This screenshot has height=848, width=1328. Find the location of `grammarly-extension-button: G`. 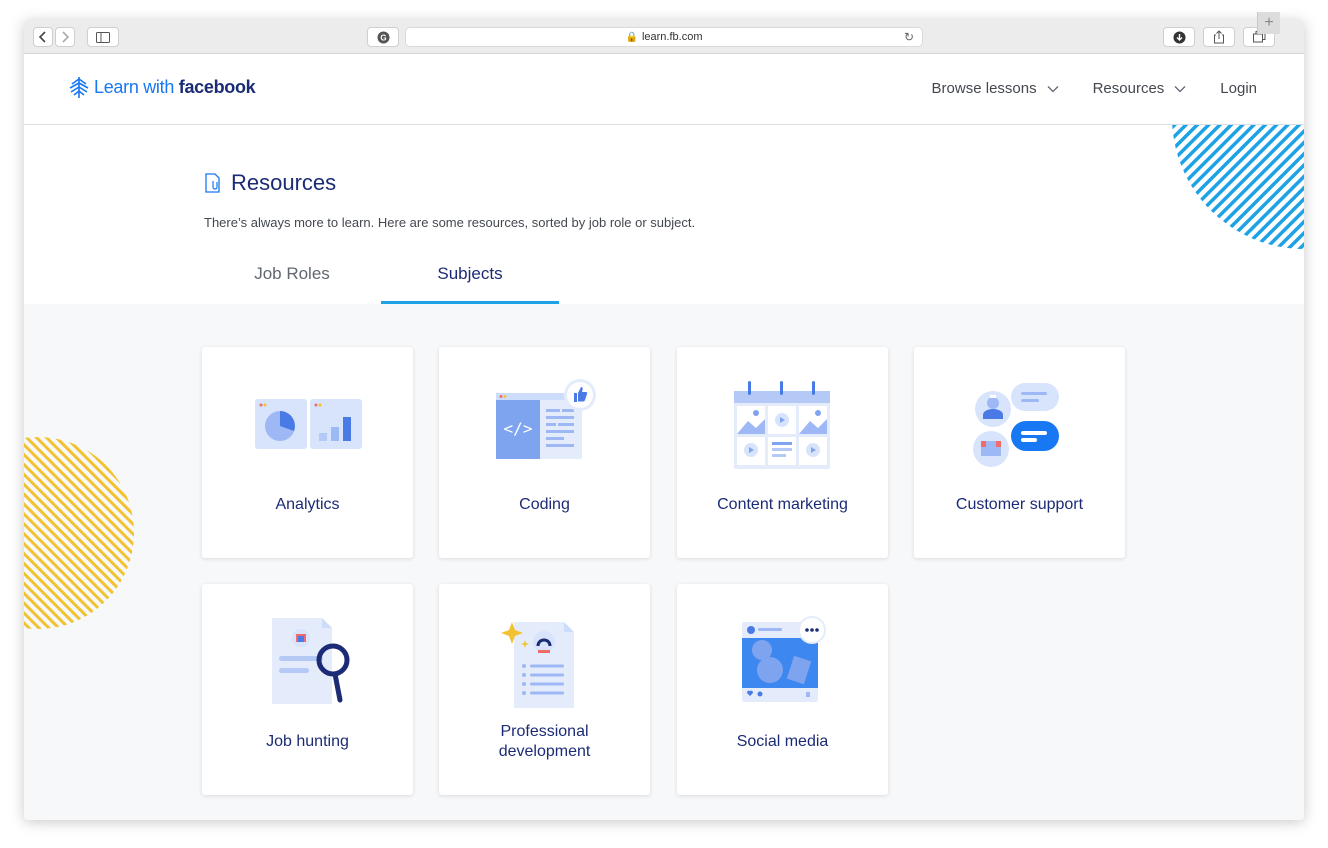

grammarly-extension-button: G is located at coordinates (383, 37).